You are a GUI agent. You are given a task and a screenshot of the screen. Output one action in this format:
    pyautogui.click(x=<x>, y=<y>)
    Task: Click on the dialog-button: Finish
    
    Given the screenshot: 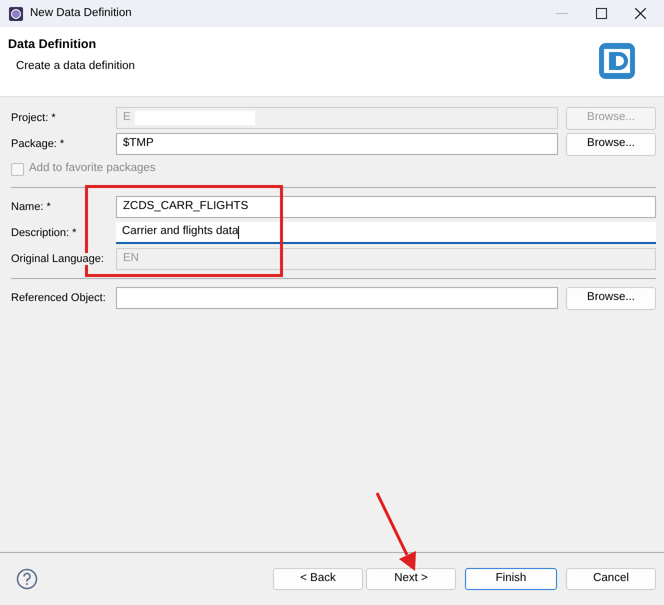 What is the action you would take?
    pyautogui.click(x=511, y=579)
    